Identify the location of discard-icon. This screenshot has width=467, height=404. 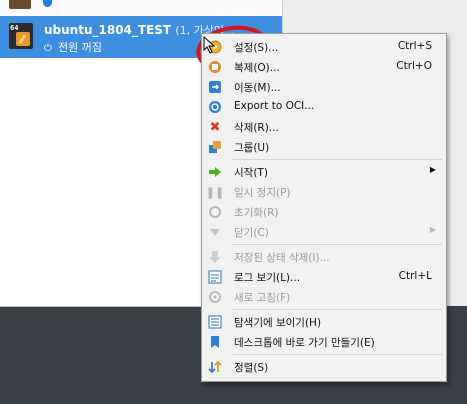
(215, 257).